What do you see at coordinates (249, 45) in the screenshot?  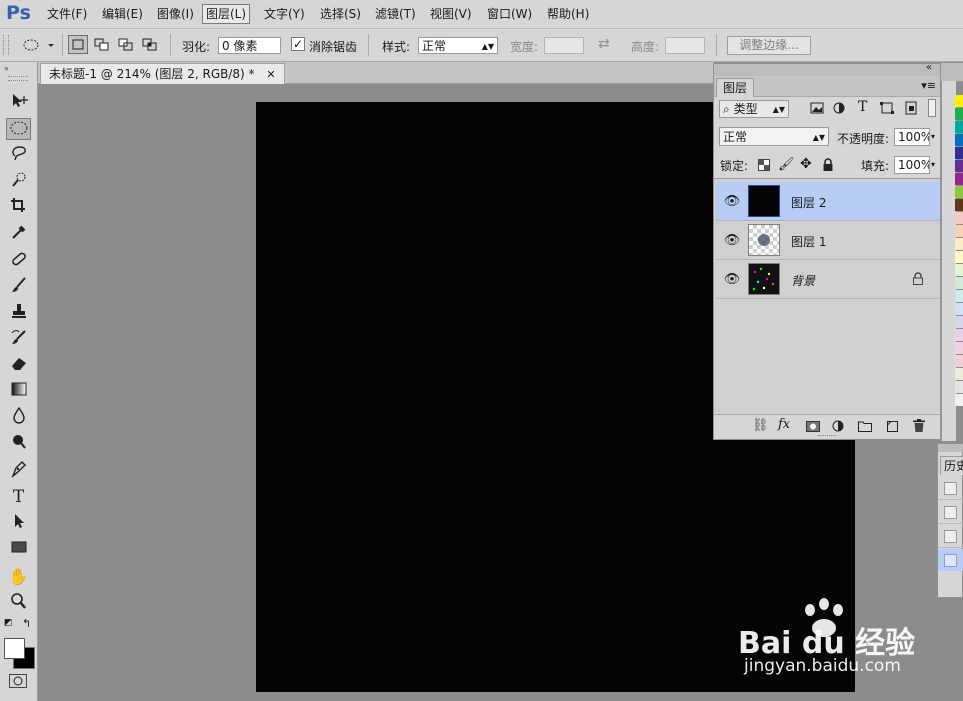 I see `feather-input: 0 像素` at bounding box center [249, 45].